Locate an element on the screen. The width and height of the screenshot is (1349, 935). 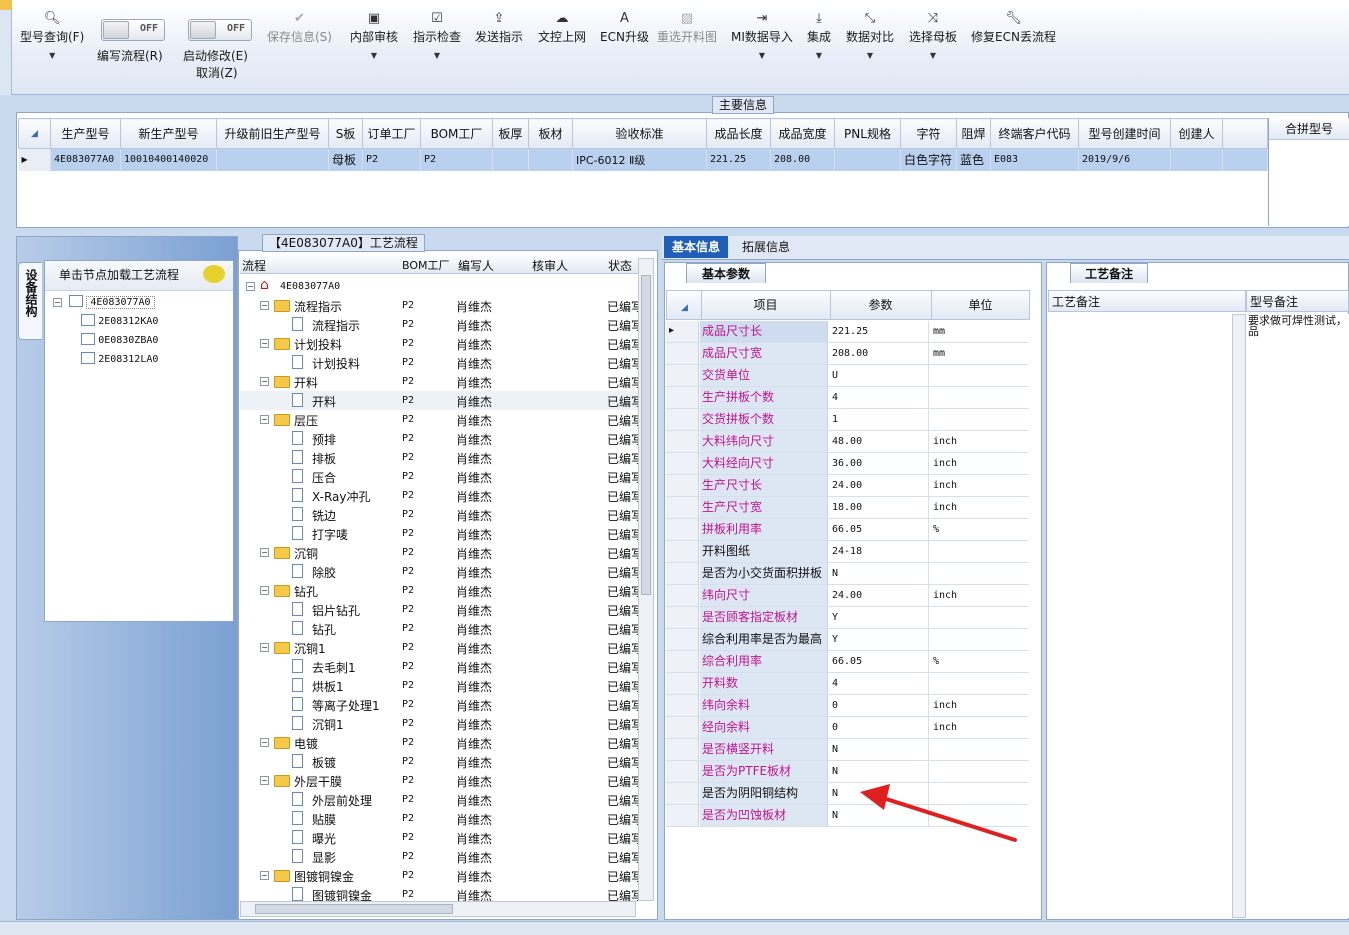
col-item: 项目 is located at coordinates (765, 305).